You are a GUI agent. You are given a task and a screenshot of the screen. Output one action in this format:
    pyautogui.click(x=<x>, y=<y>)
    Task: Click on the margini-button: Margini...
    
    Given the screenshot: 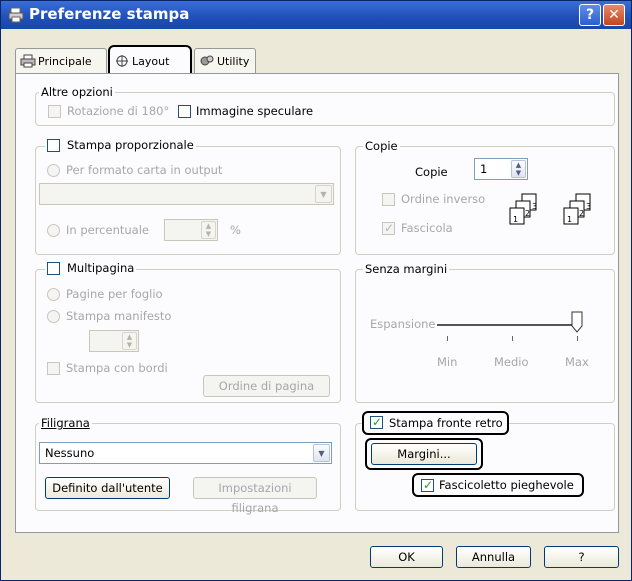 What is the action you would take?
    pyautogui.click(x=424, y=454)
    